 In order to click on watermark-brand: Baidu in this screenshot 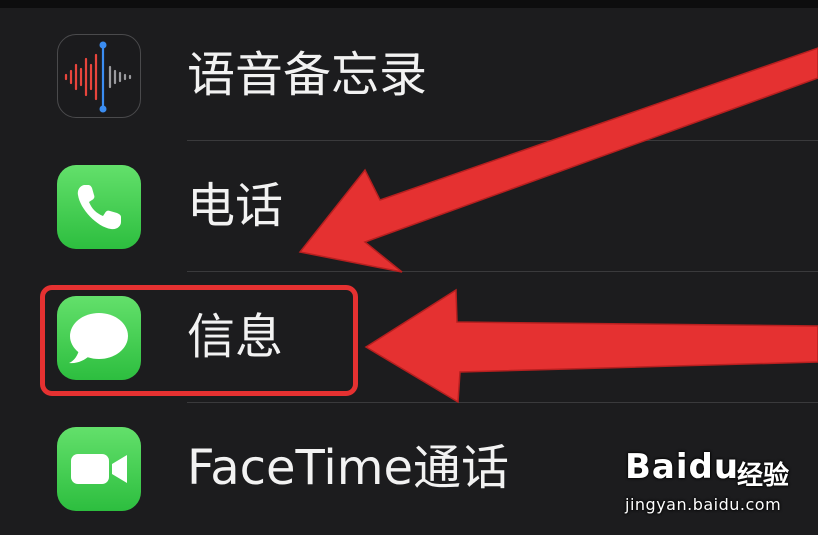, I will do `click(682, 467)`.